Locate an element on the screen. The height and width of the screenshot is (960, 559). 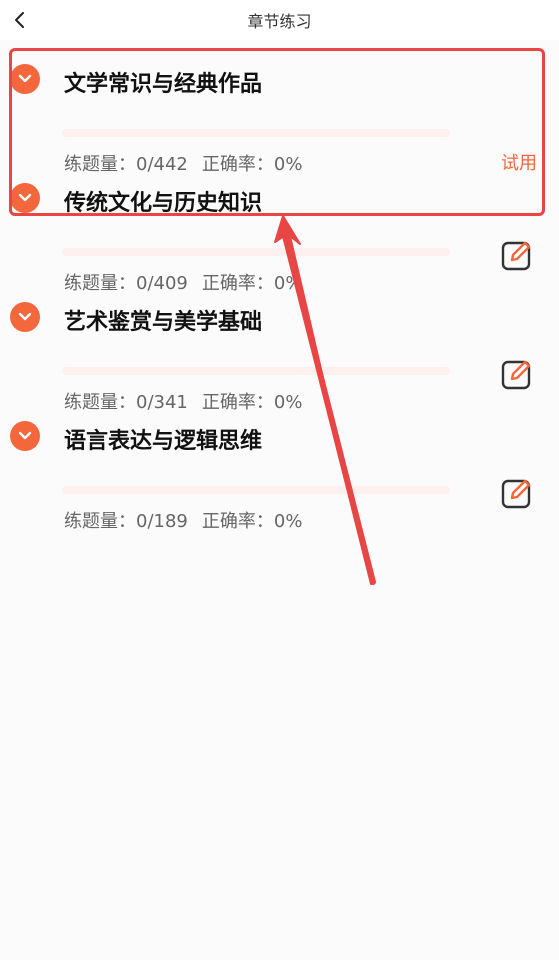
chapter-stats: 练题量：0/341 正确率：0% is located at coordinates (183, 401).